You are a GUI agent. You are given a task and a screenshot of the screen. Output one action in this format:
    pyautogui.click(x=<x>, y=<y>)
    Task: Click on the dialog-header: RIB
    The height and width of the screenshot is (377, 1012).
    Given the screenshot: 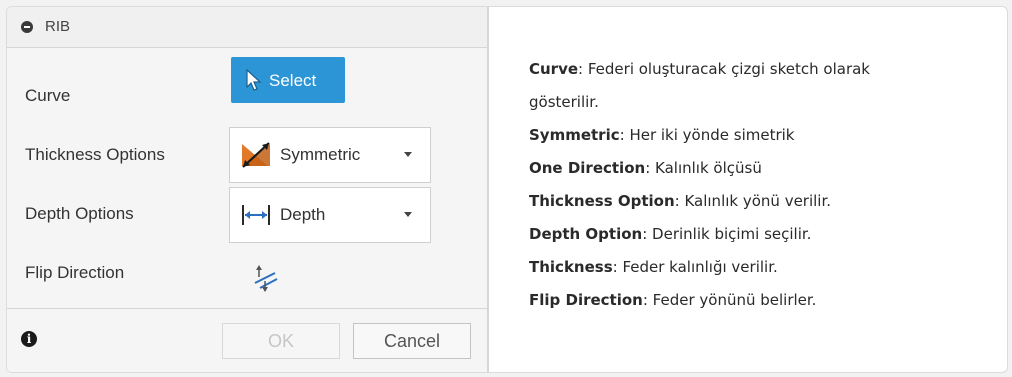 What is the action you would take?
    pyautogui.click(x=247, y=27)
    